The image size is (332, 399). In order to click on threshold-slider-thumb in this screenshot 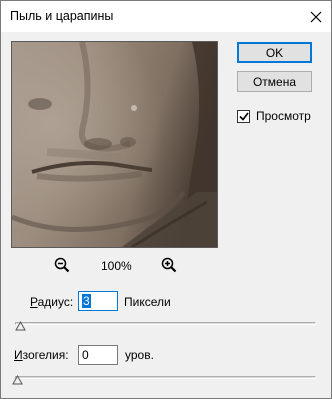, I will do `click(17, 380)`.